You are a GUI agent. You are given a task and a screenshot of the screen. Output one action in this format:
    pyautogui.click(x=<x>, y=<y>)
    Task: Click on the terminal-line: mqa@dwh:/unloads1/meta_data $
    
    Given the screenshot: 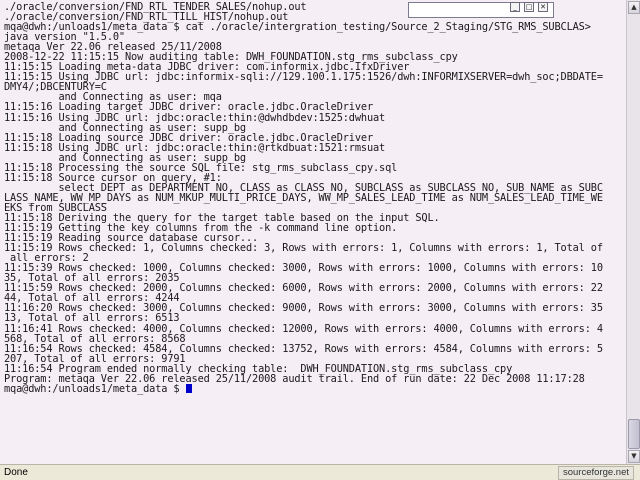 What is the action you would take?
    pyautogui.click(x=314, y=389)
    